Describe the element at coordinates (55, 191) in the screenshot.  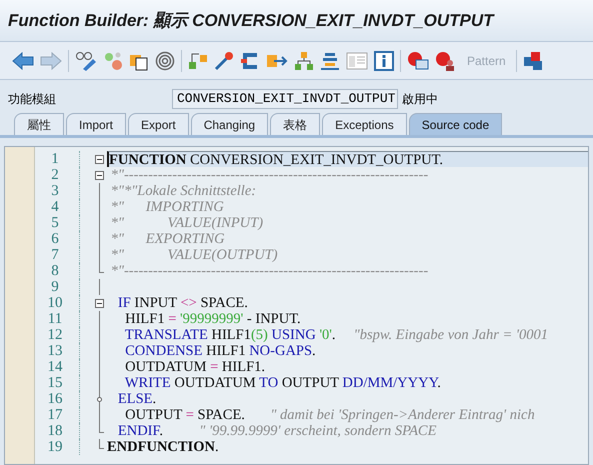
I see `line-number: 3` at that location.